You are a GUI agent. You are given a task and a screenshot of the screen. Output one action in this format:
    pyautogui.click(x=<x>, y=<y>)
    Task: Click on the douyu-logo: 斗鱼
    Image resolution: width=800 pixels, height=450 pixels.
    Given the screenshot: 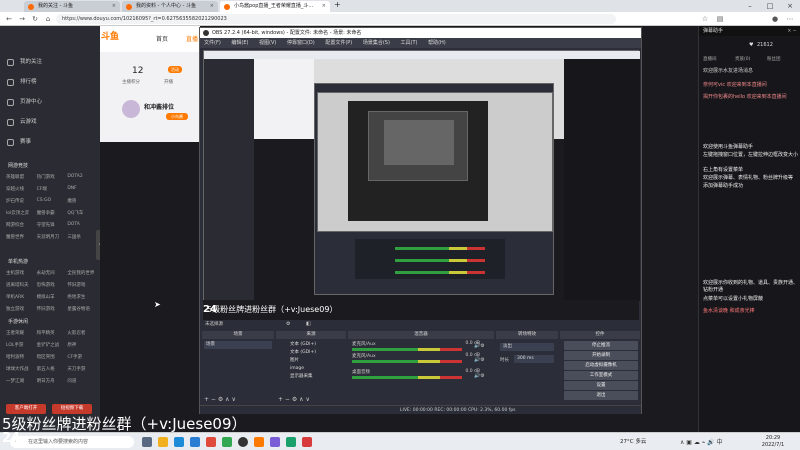 What is the action you would take?
    pyautogui.click(x=121, y=37)
    